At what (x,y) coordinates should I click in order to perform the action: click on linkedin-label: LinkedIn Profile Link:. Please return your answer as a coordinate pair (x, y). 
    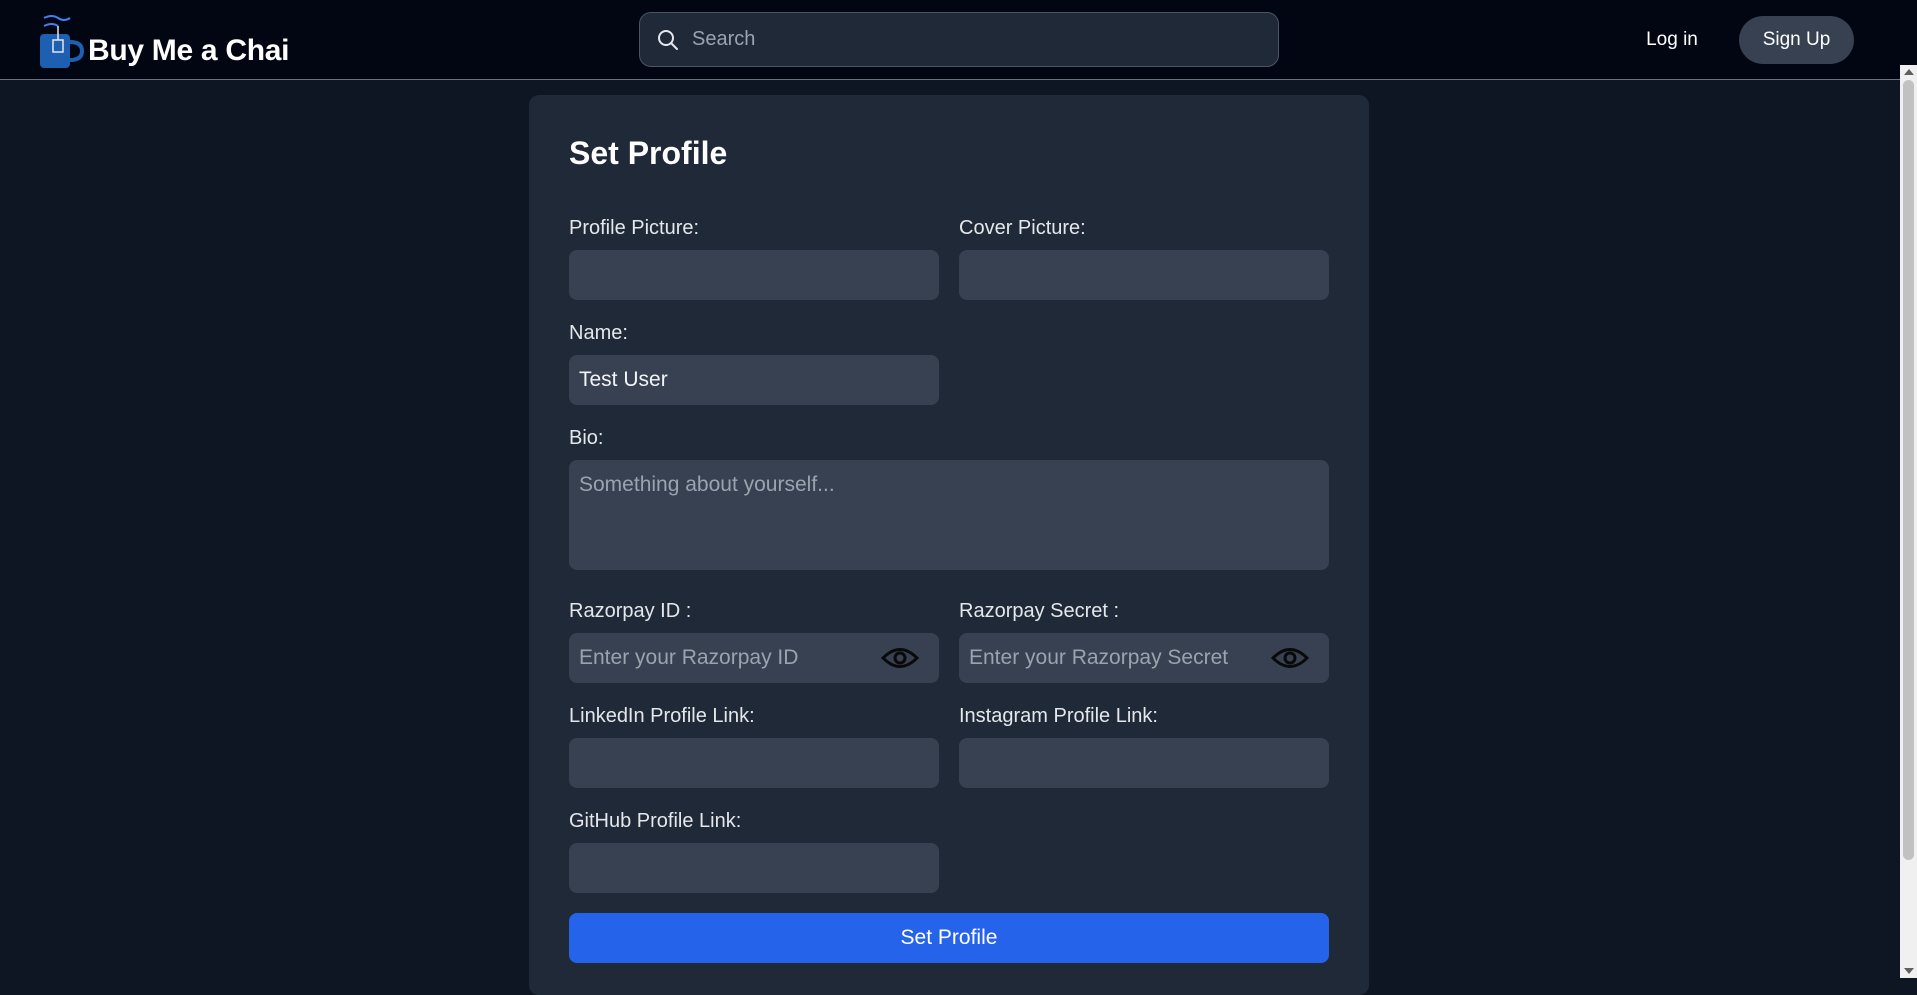
    Looking at the image, I should click on (662, 716).